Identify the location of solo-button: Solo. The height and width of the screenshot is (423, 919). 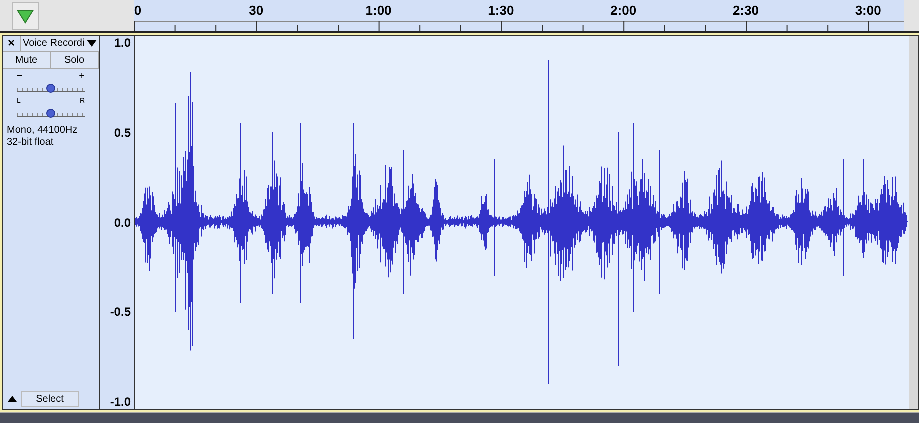
(75, 60).